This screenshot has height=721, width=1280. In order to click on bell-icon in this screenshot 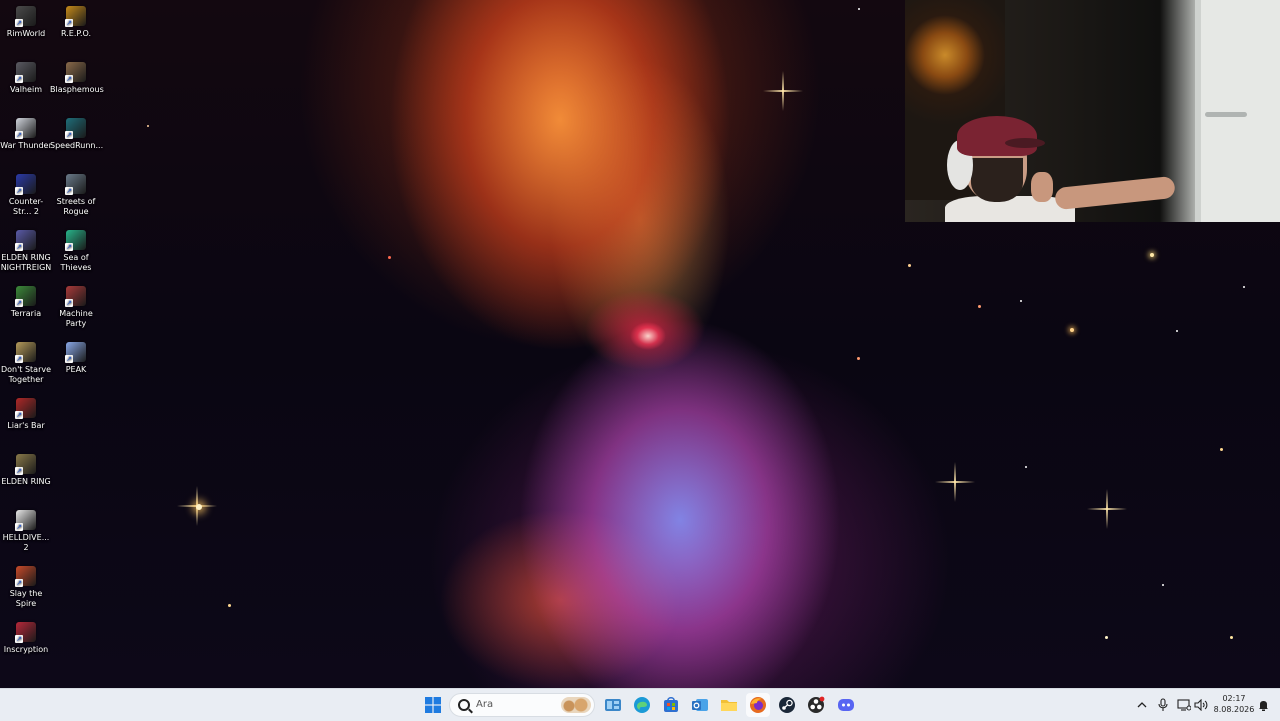, I will do `click(1263, 706)`.